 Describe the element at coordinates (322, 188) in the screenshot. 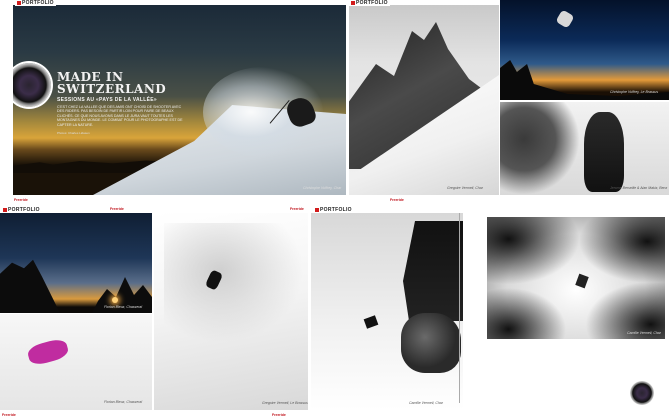

I see `photo-credit: Christophe Vuffrey, Char` at that location.